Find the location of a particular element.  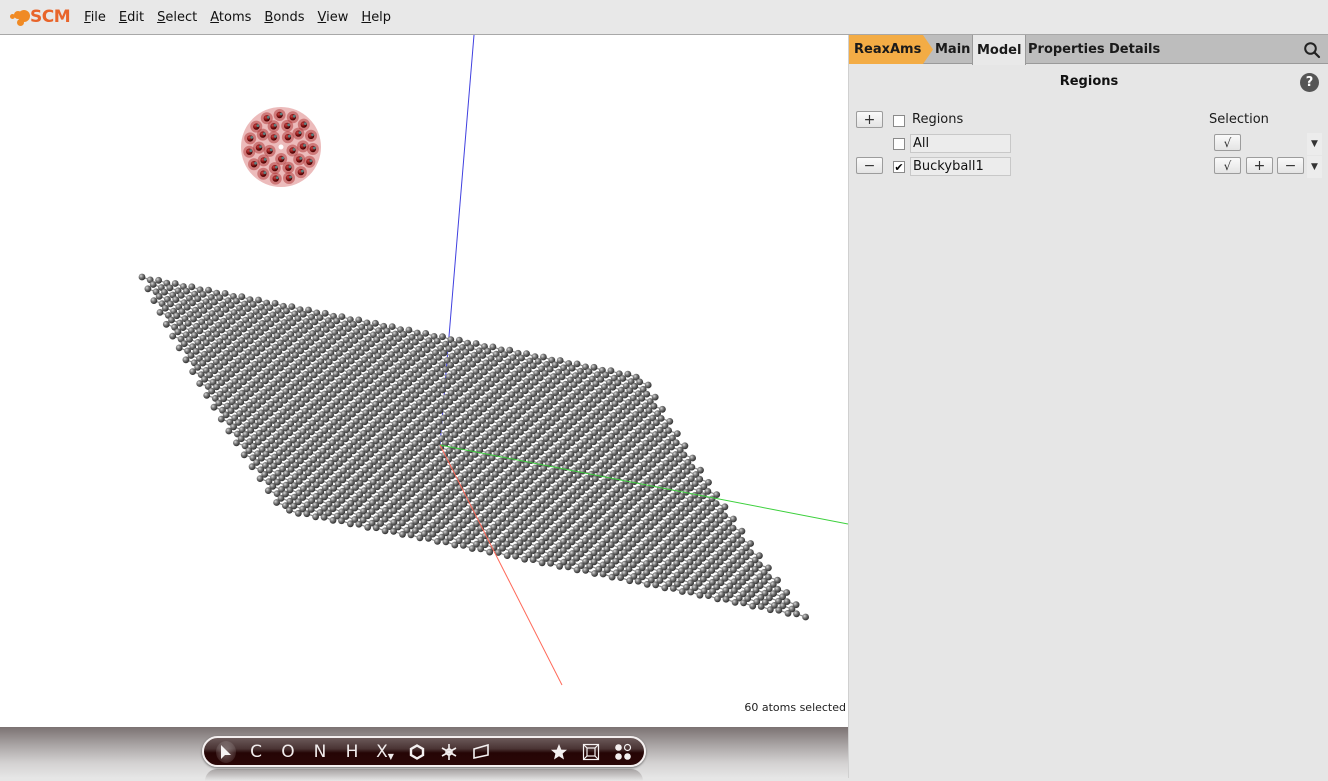

hexagon-icon is located at coordinates (417, 752).